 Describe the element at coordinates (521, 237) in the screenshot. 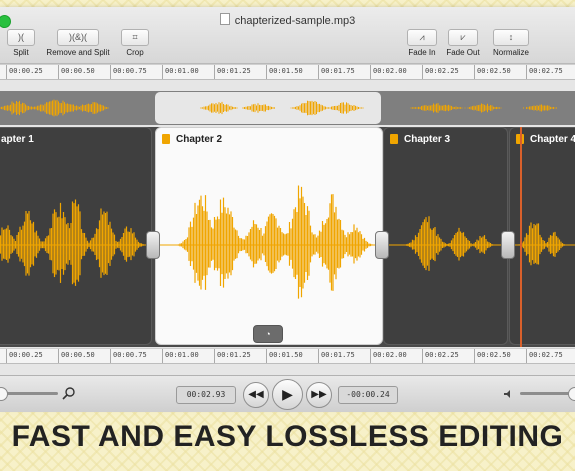

I see `playhead` at that location.